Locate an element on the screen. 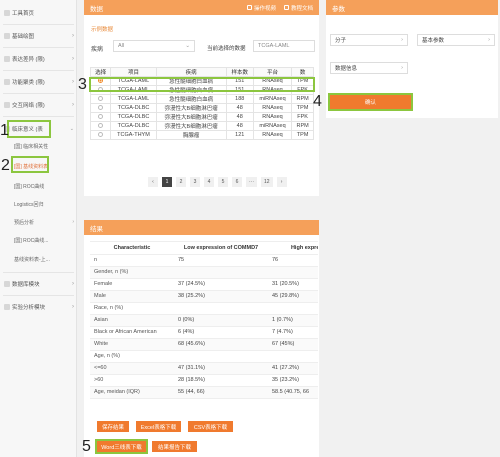  page-button: 5 is located at coordinates (223, 182).